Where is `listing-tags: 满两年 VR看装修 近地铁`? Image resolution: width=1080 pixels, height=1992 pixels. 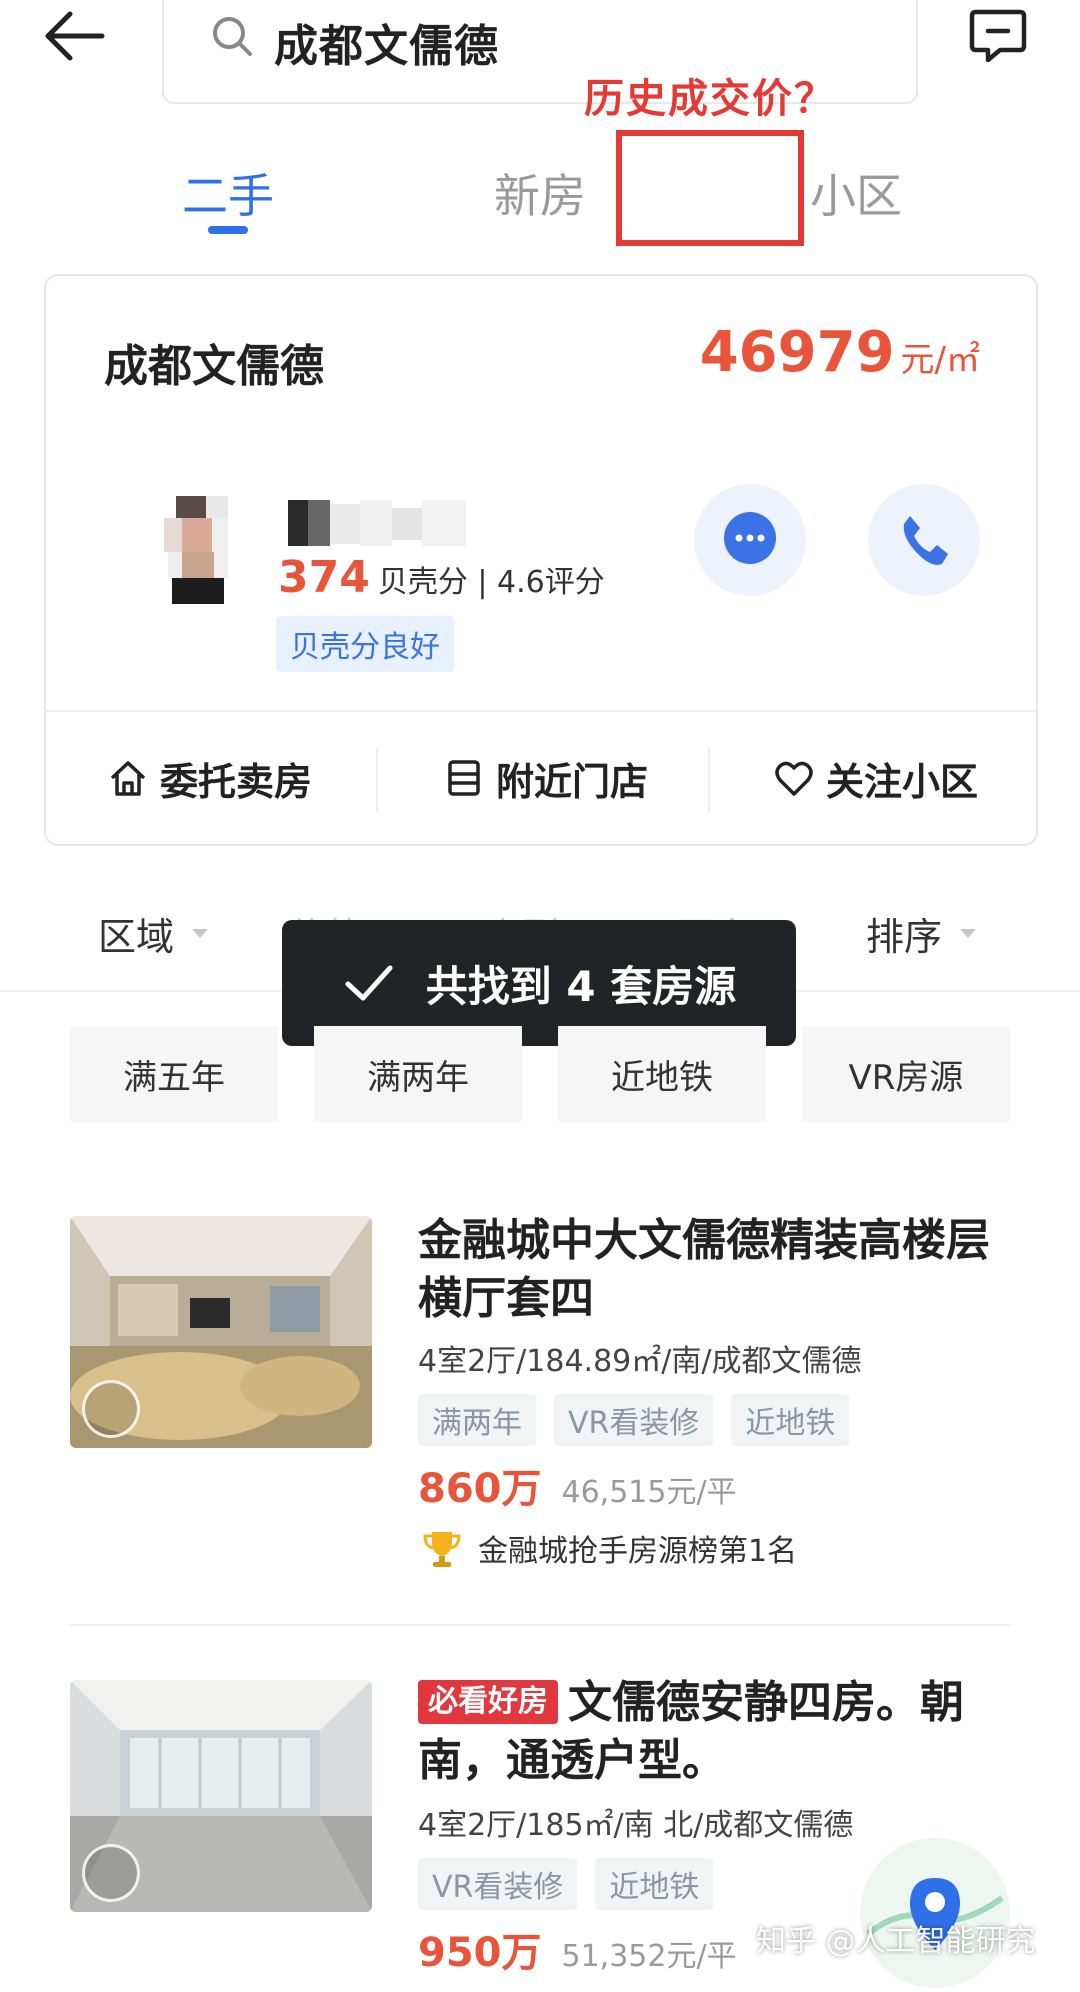
listing-tags: 满两年 VR看装修 近地铁 is located at coordinates (634, 1420).